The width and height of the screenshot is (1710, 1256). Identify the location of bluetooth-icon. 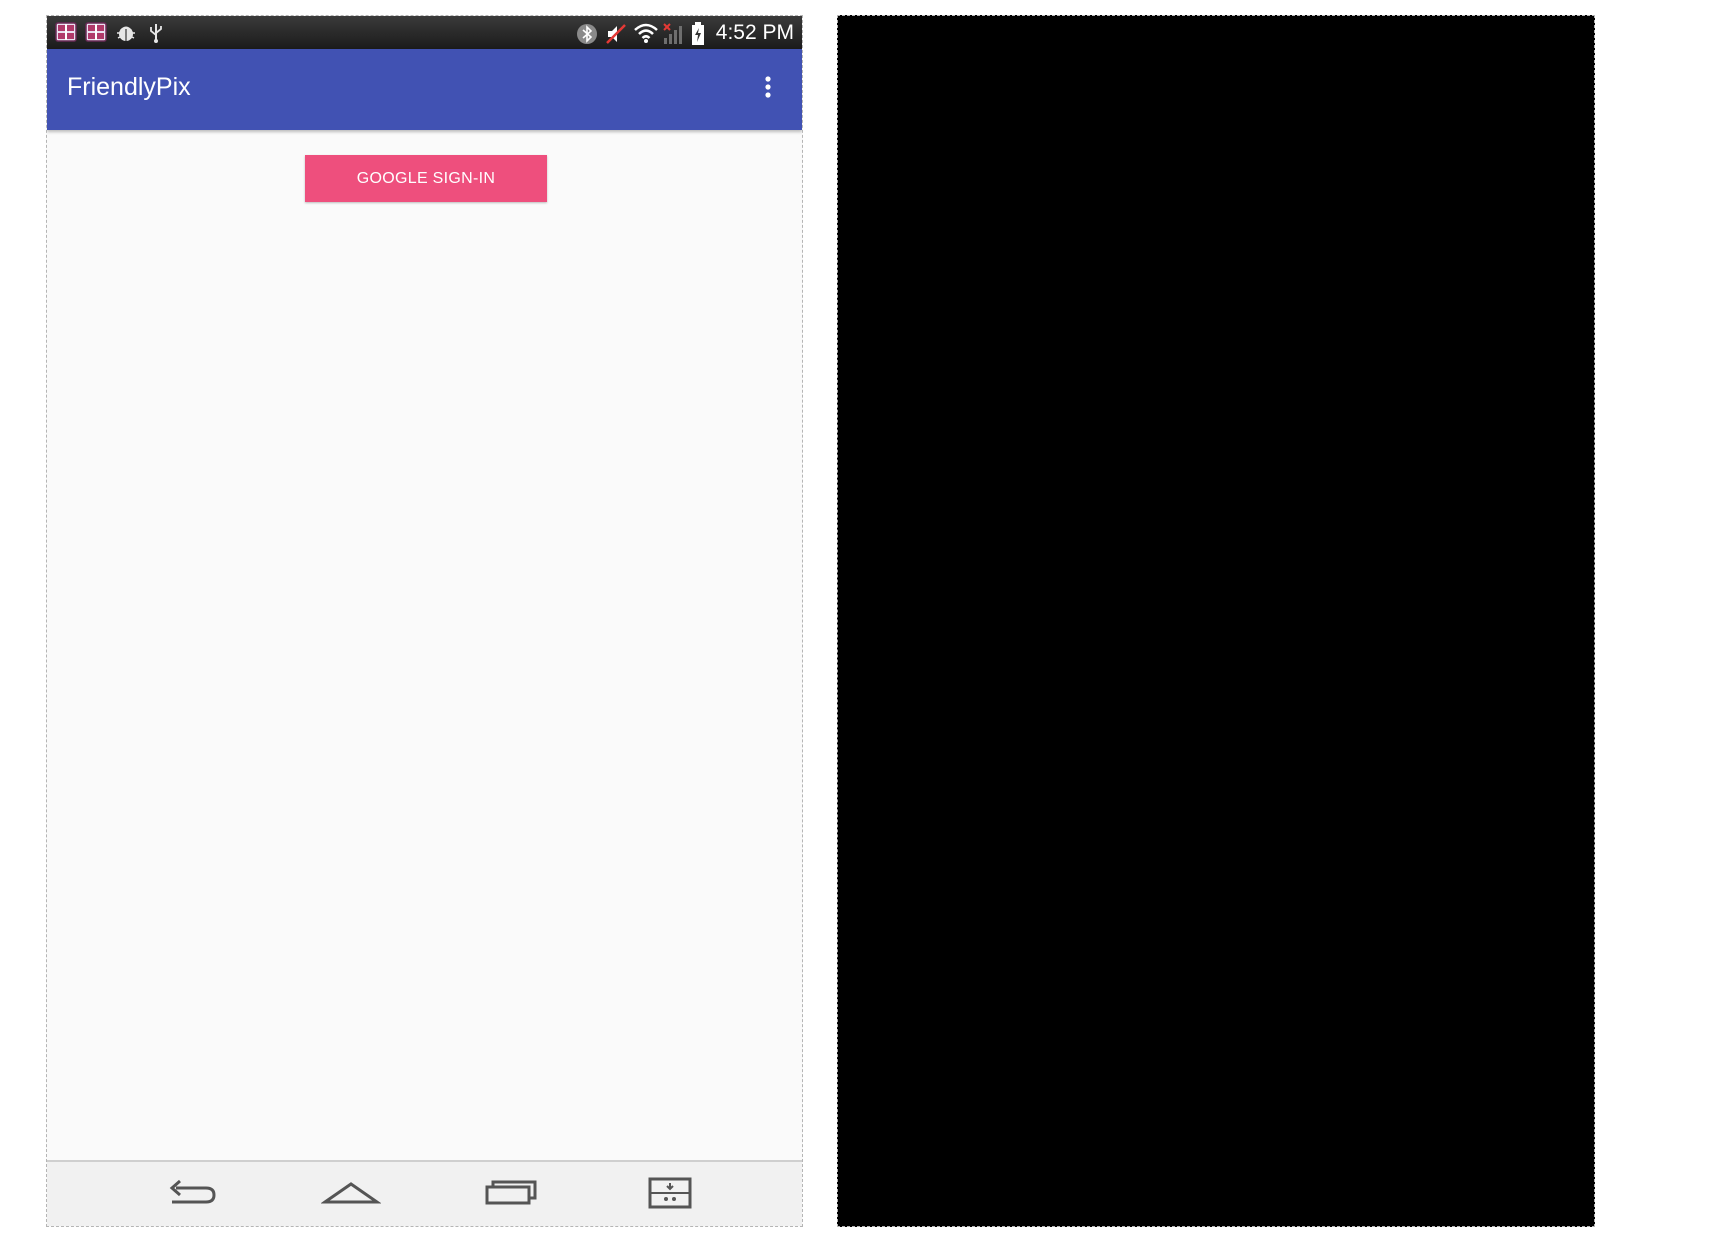
(586, 33).